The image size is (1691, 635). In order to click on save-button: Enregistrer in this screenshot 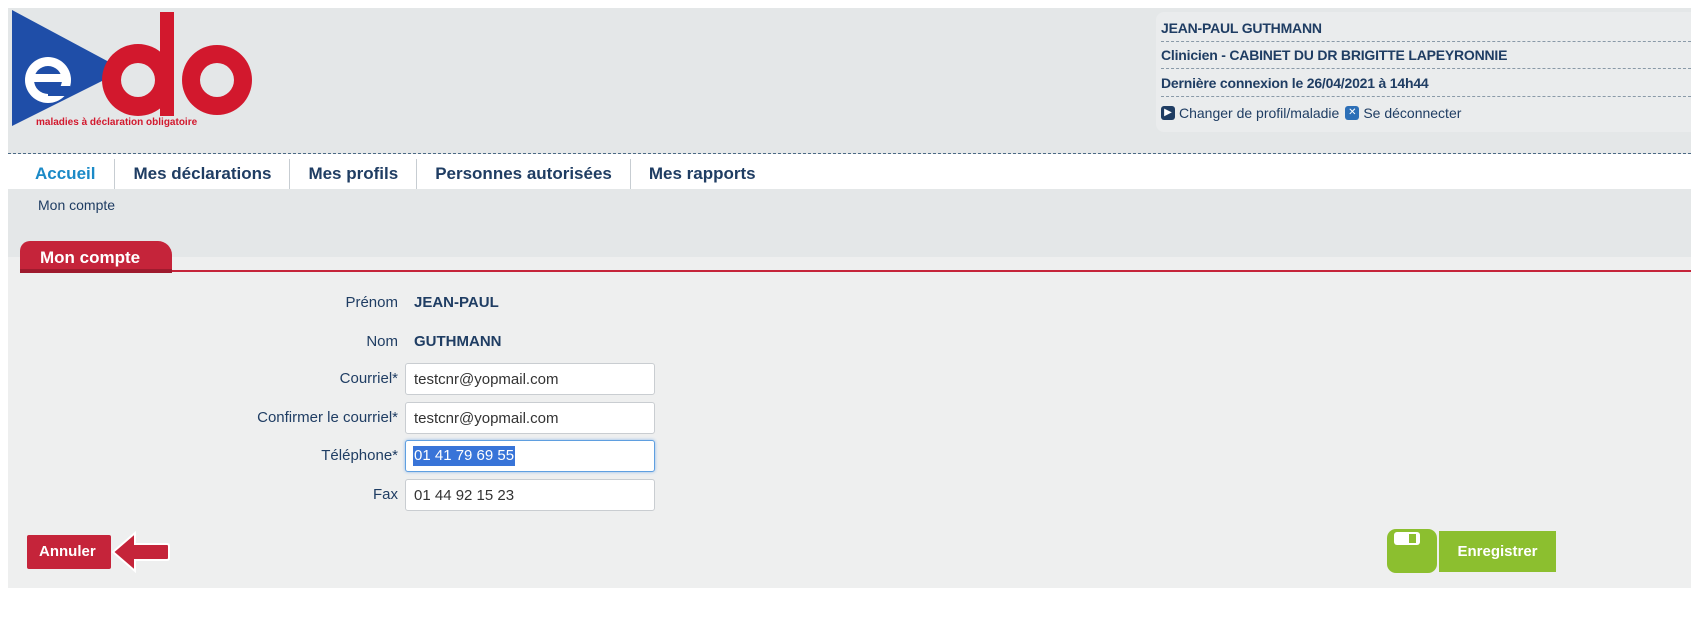, I will do `click(1471, 551)`.